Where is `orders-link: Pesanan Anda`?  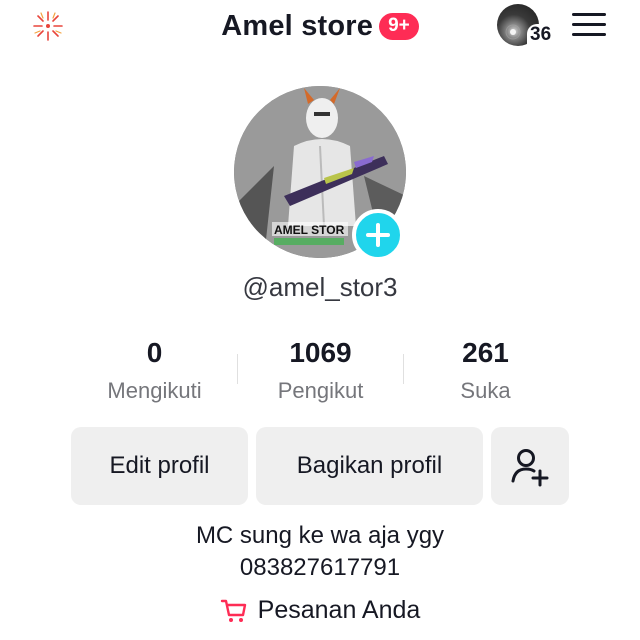
orders-link: Pesanan Anda is located at coordinates (320, 610).